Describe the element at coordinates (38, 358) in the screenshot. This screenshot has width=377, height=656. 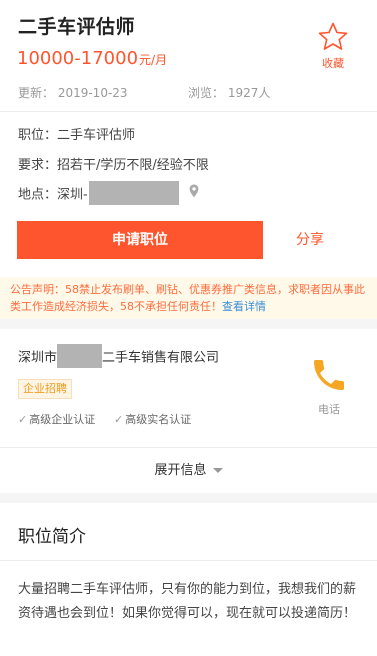
I see `company-name-prefix: 深圳市` at that location.